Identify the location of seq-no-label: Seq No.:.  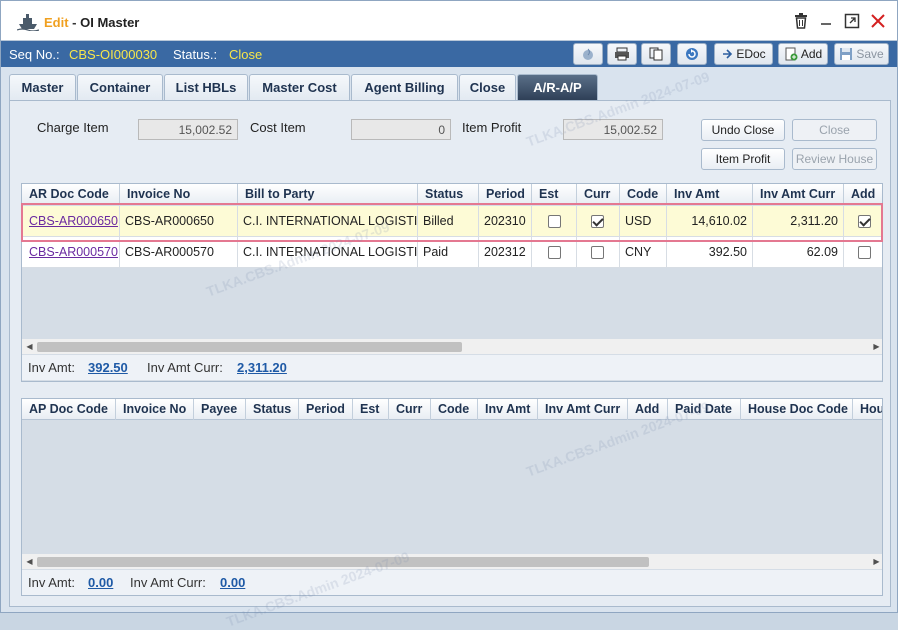
(34, 54).